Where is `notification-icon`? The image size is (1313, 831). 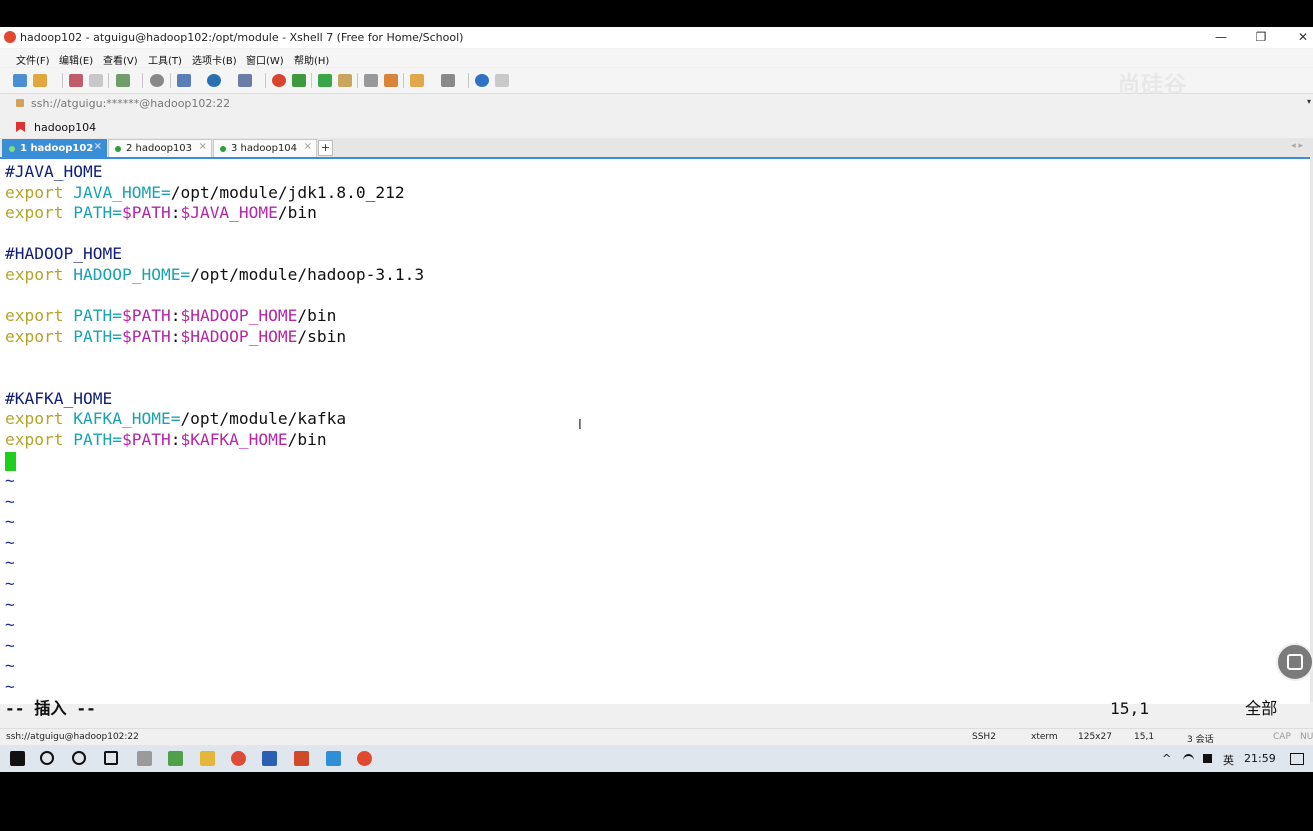
notification-icon is located at coordinates (1297, 759).